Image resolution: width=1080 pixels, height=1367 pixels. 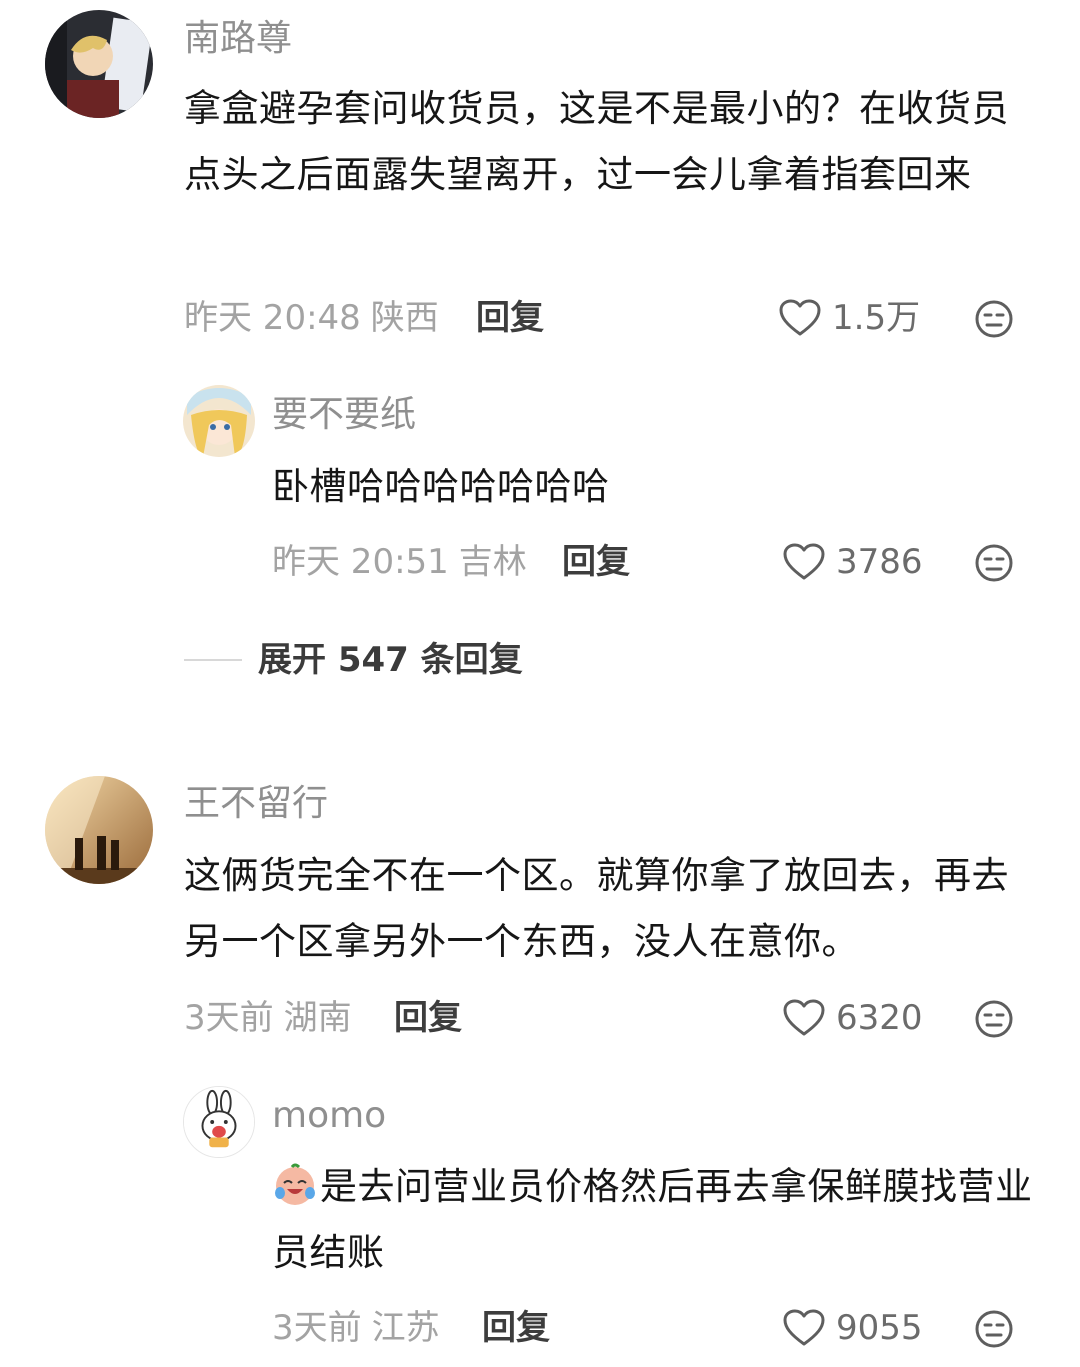 I want to click on username: 南路尊, so click(x=238, y=39).